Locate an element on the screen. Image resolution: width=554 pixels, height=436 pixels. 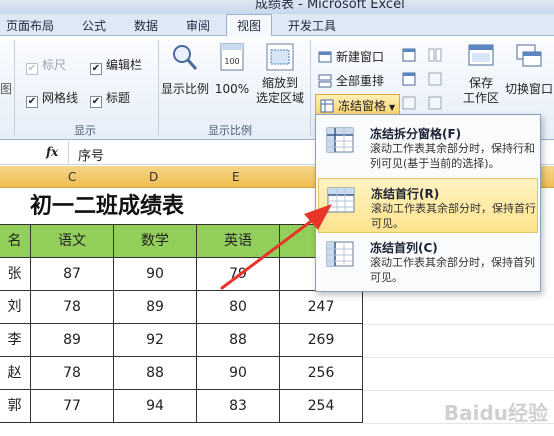
table-cell: 269 is located at coordinates (321, 340).